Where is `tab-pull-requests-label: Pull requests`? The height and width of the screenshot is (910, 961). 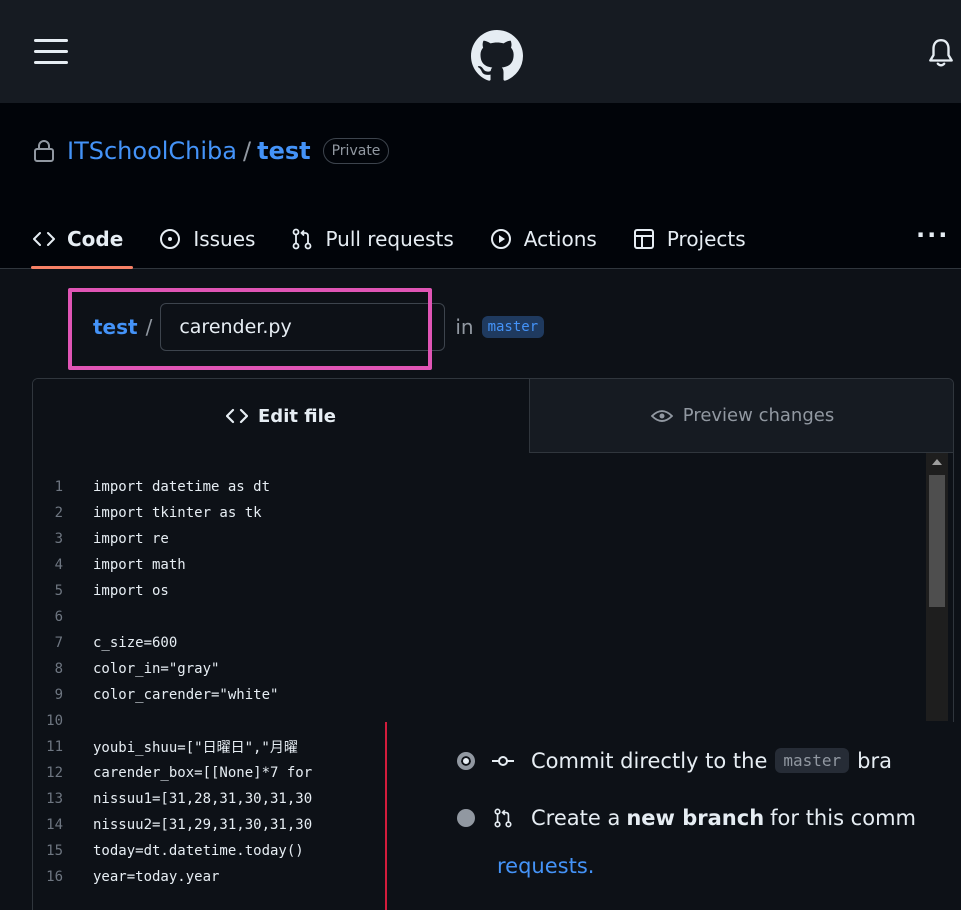
tab-pull-requests-label: Pull requests is located at coordinates (389, 239).